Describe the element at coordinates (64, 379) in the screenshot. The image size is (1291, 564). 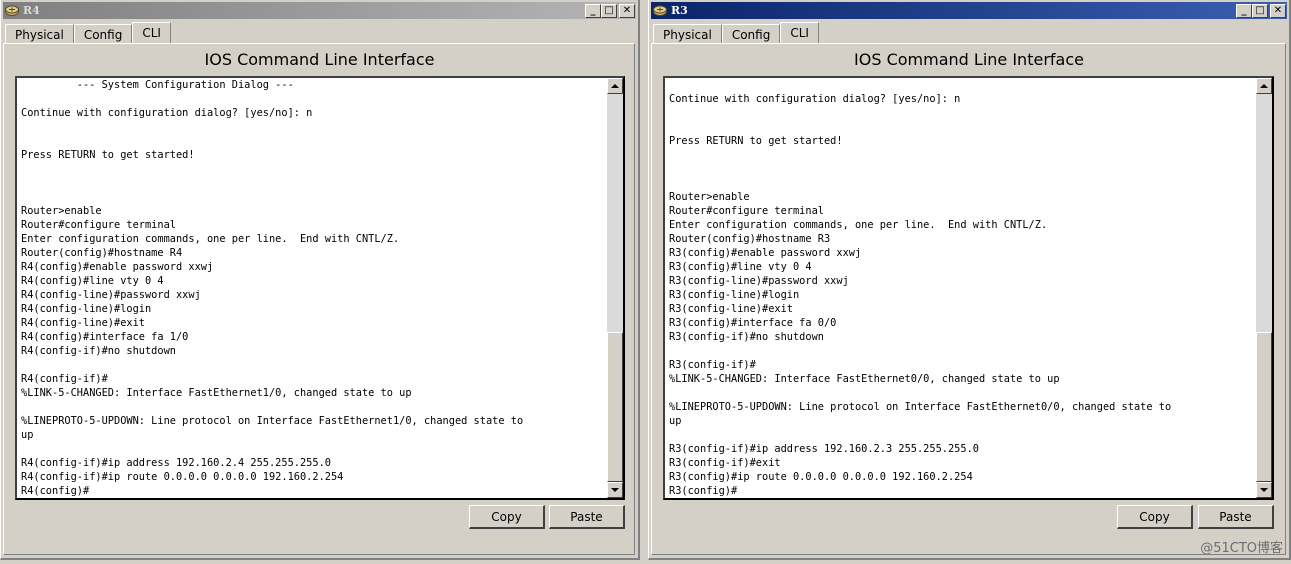
I see `terminal-line: R4(config-if)#` at that location.